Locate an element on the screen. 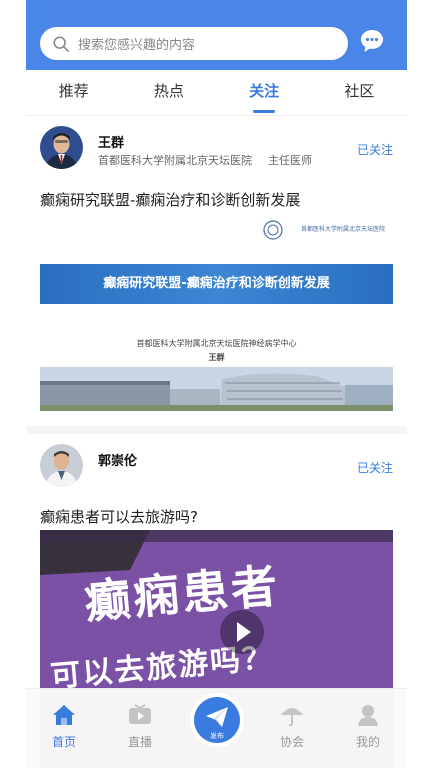  nav-mine: 我的 is located at coordinates (368, 726).